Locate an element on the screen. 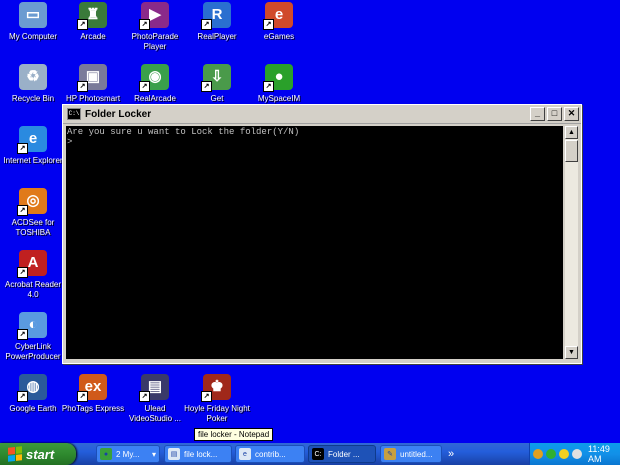  desktop-shortcut-label: Get is located at coordinates (217, 98).